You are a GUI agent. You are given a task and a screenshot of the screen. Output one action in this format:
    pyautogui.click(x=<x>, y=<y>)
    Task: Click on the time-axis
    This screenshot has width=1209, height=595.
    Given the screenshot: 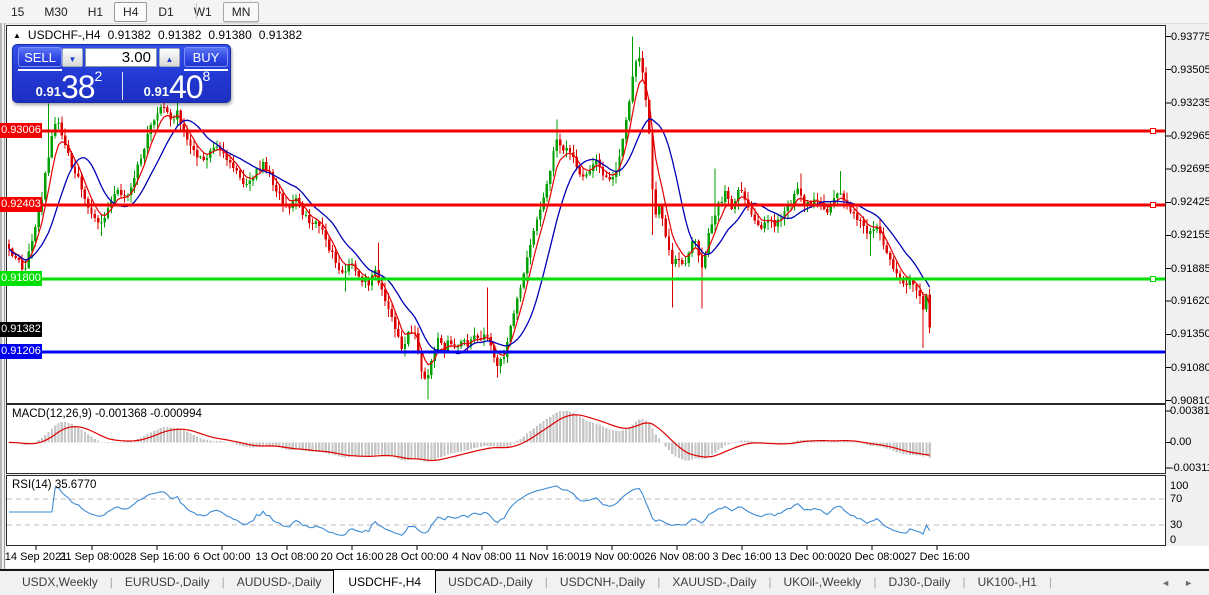 What is the action you would take?
    pyautogui.click(x=607, y=557)
    